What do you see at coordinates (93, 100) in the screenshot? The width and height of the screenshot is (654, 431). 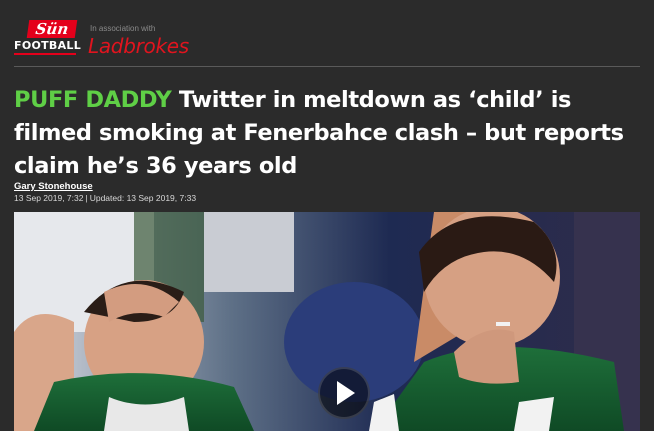 I see `headline-kicker: PUFF DADDY` at bounding box center [93, 100].